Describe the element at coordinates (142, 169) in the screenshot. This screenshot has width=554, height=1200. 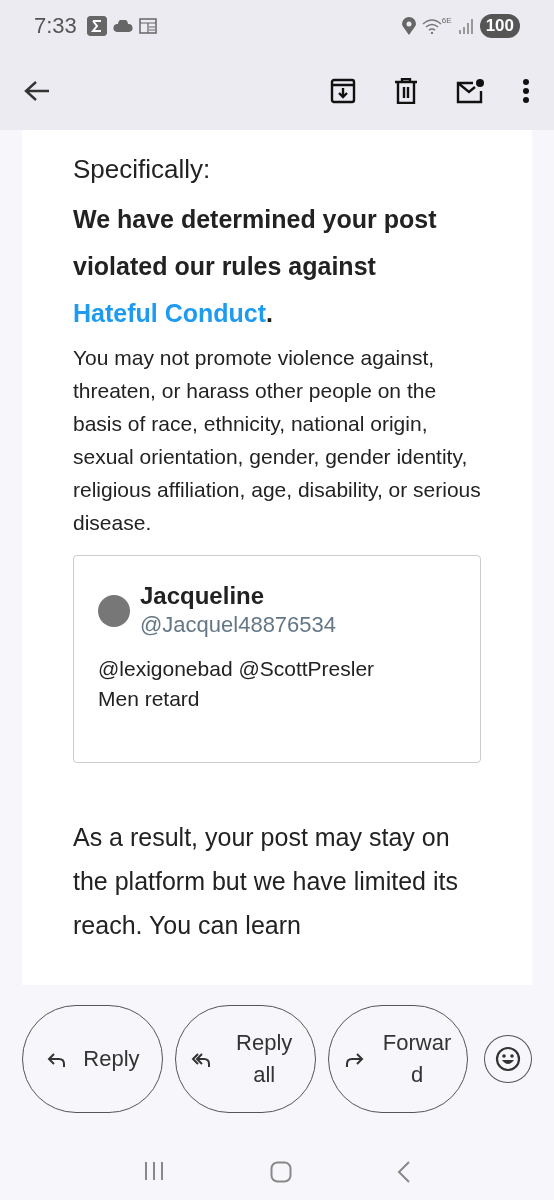
I see `body-text: Specifically:` at that location.